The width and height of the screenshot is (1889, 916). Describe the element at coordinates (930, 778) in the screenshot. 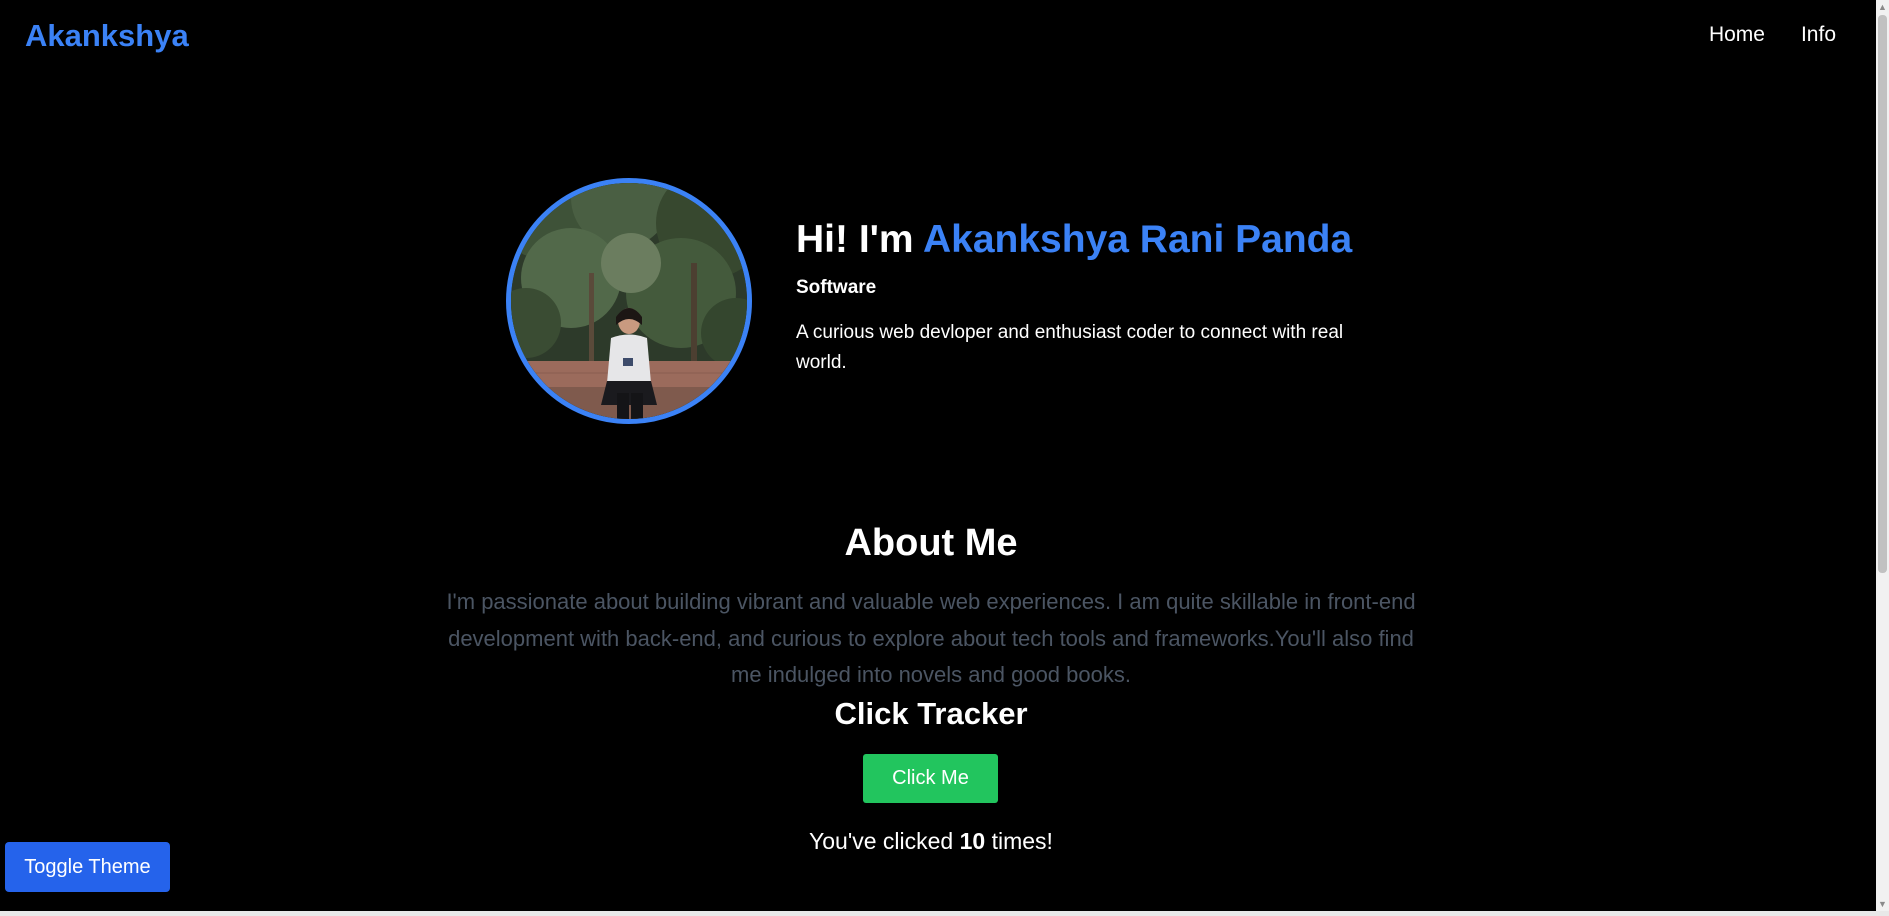

I see `click-me-button: Click Me` at that location.